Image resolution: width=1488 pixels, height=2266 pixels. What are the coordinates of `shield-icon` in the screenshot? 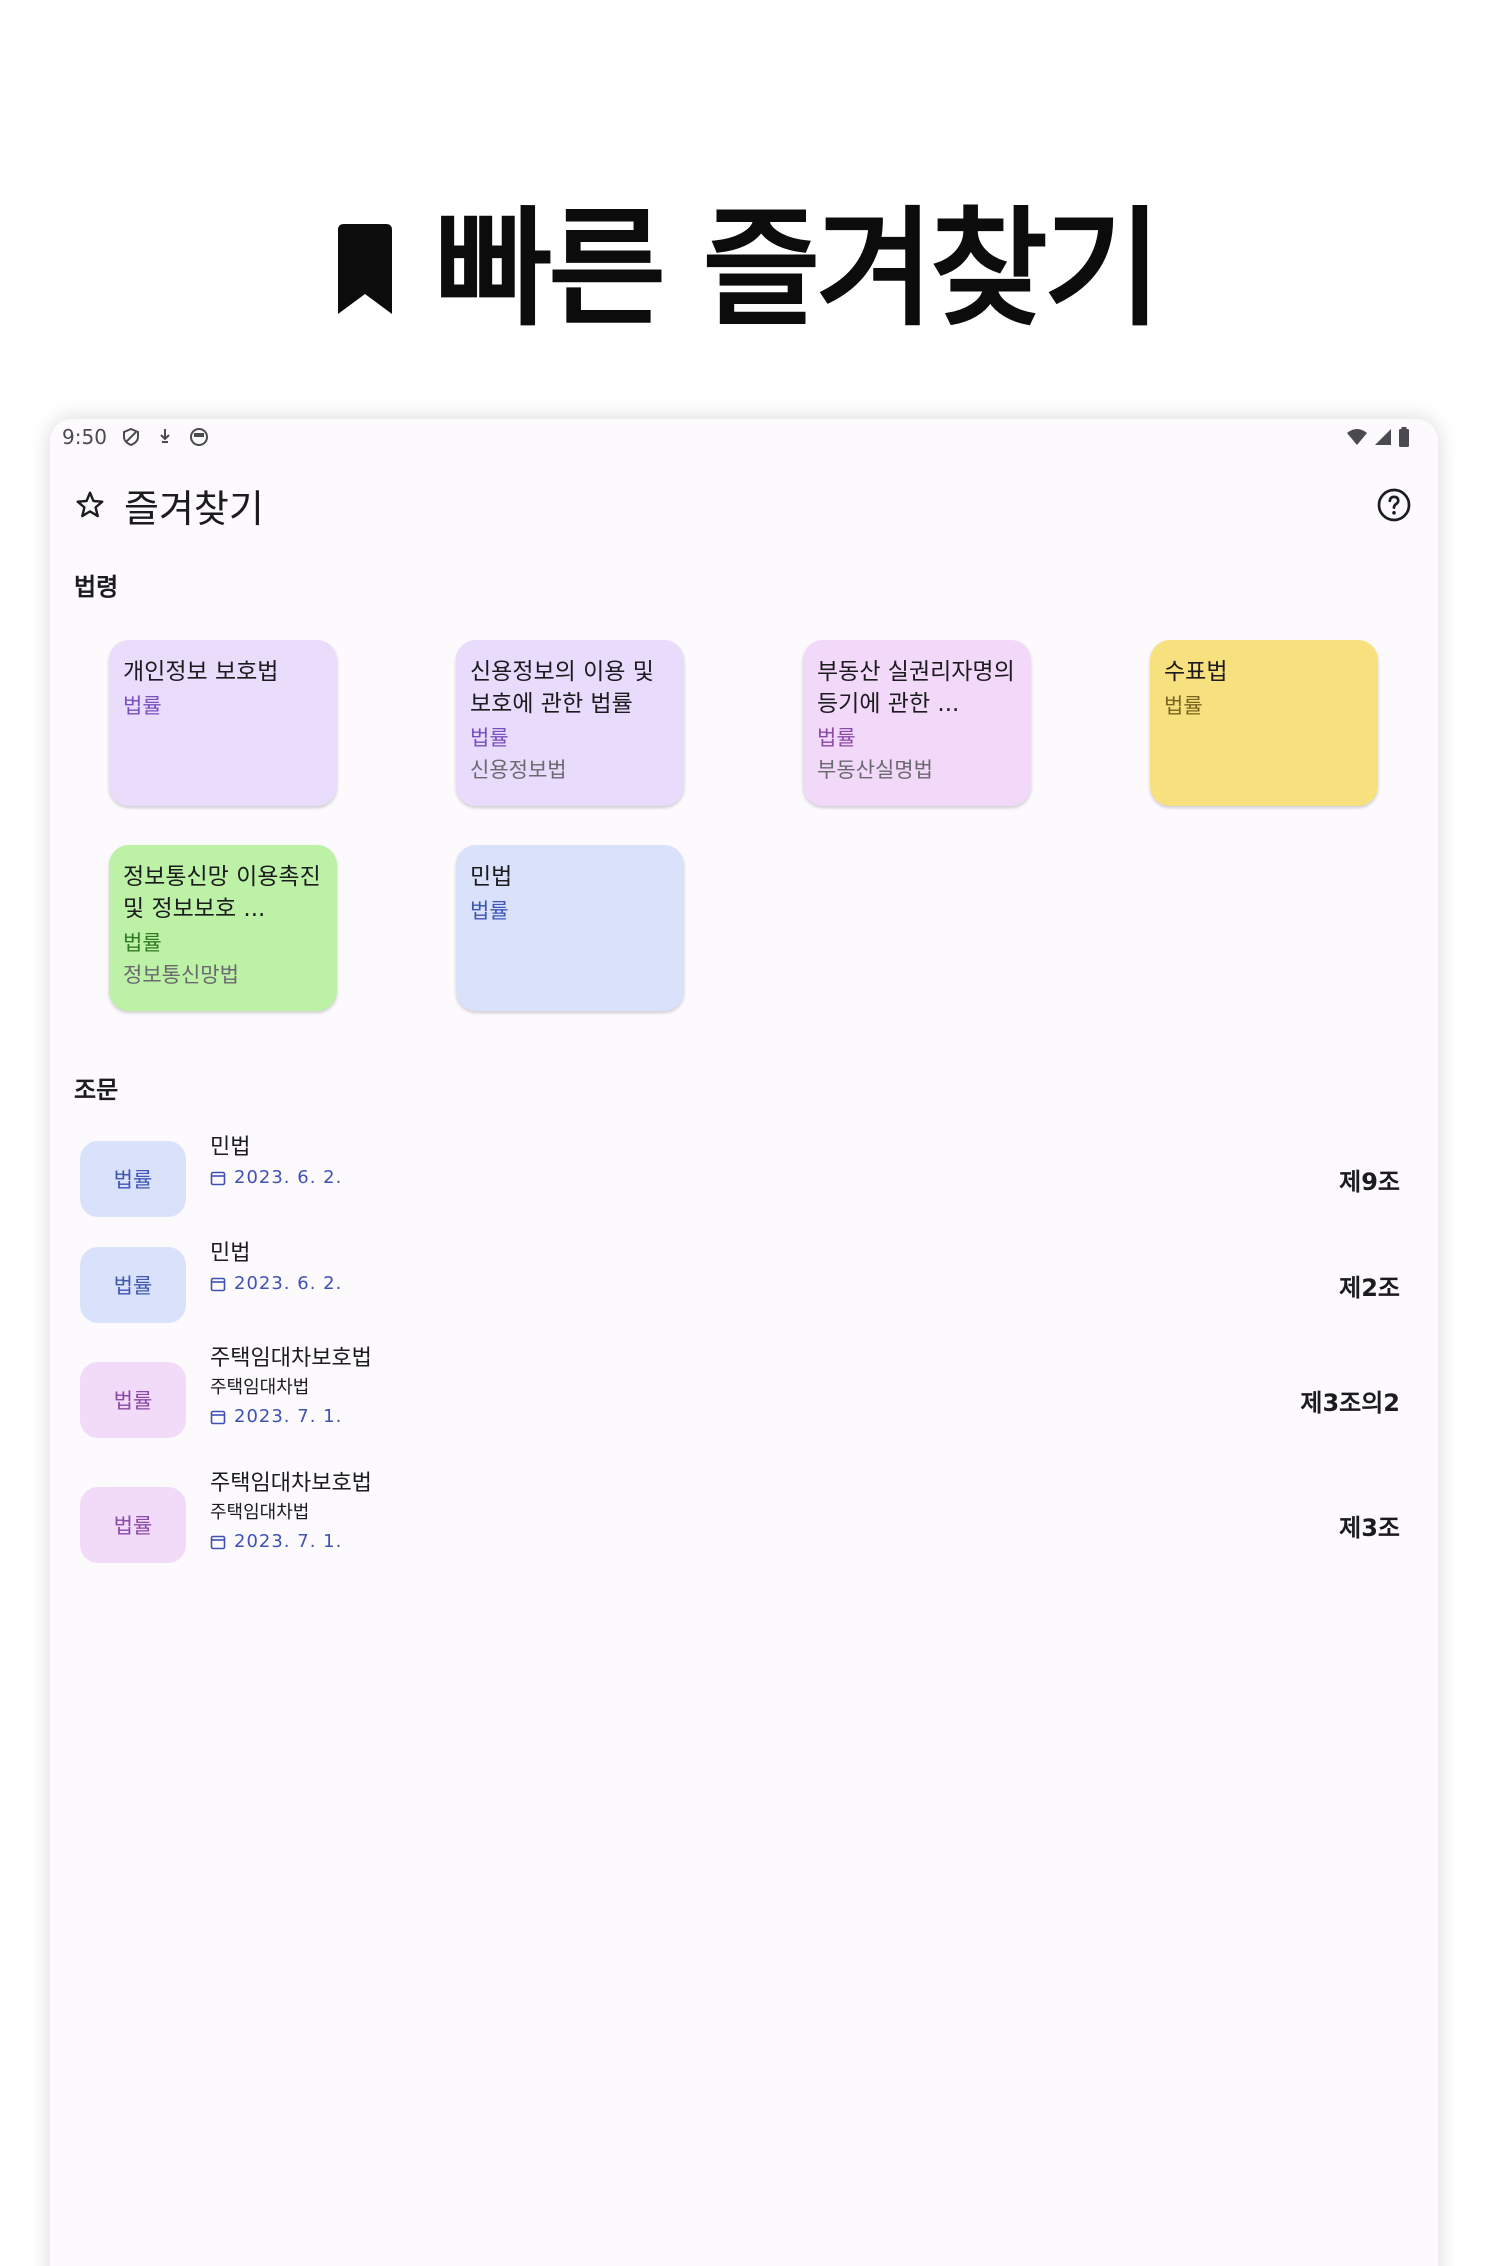 It's located at (130, 437).